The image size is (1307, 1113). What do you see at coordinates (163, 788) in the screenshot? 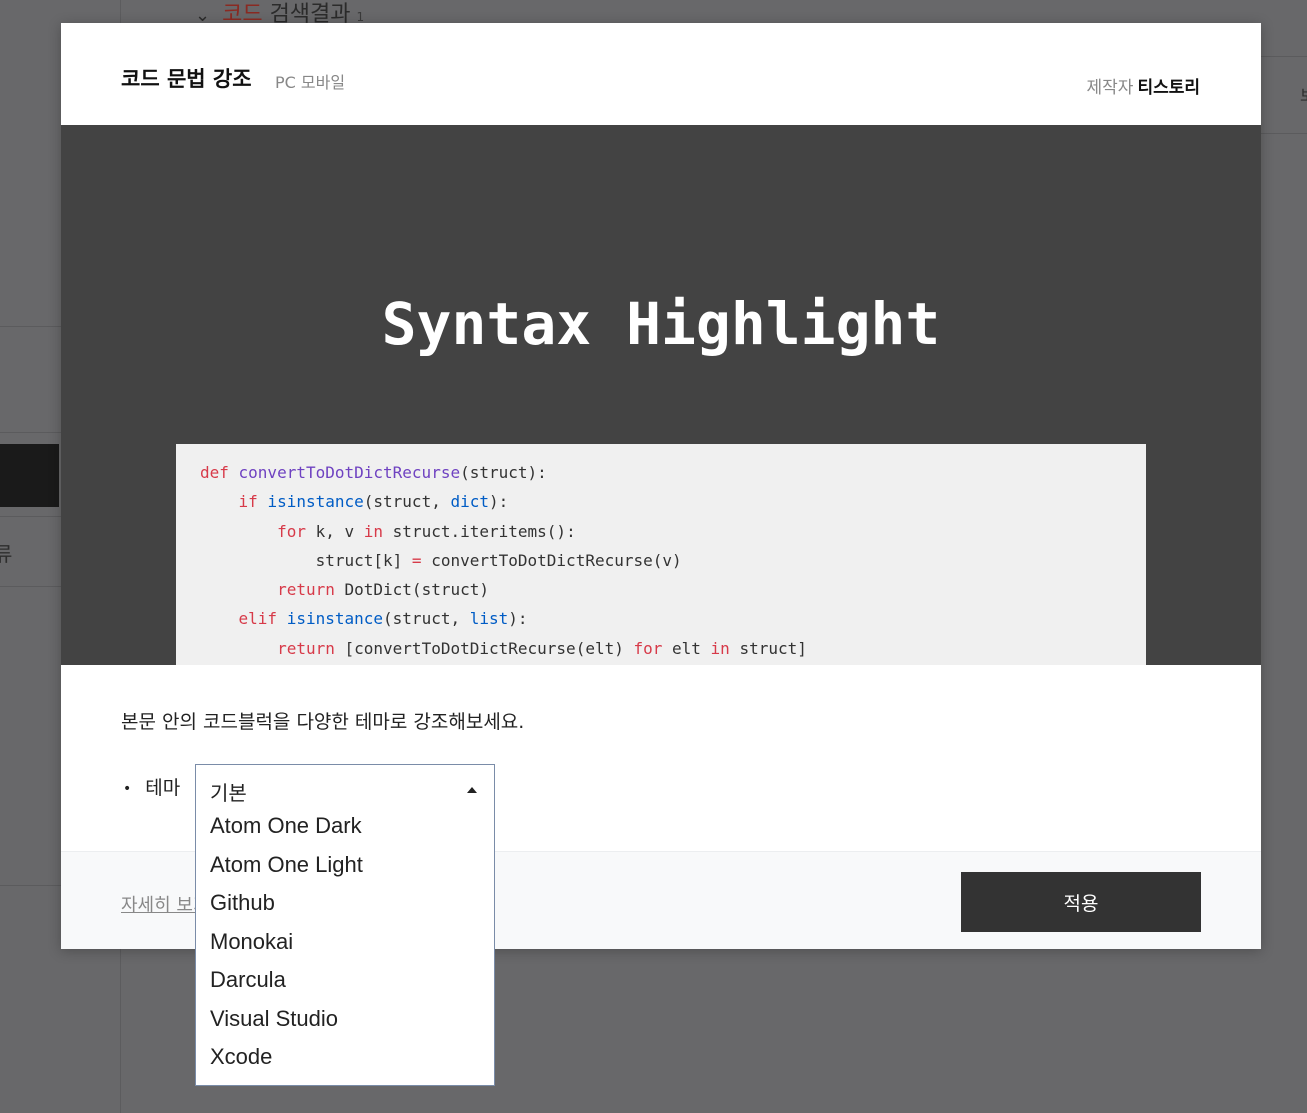
I see `theme-label: 테마` at bounding box center [163, 788].